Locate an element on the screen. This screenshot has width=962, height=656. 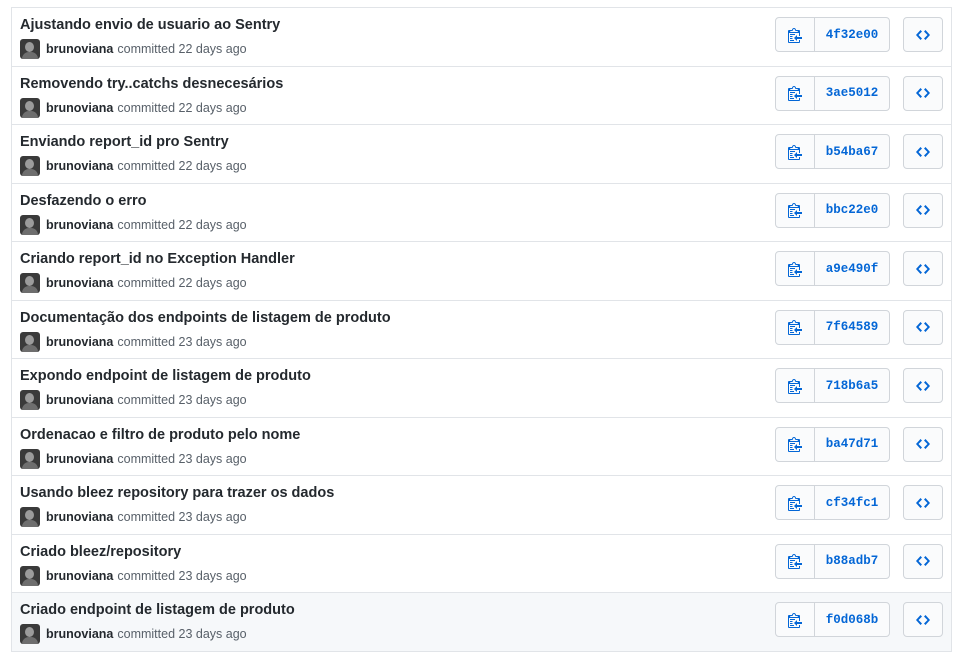
commit-message-link: Removendo try..catchs desnecesários is located at coordinates (151, 84).